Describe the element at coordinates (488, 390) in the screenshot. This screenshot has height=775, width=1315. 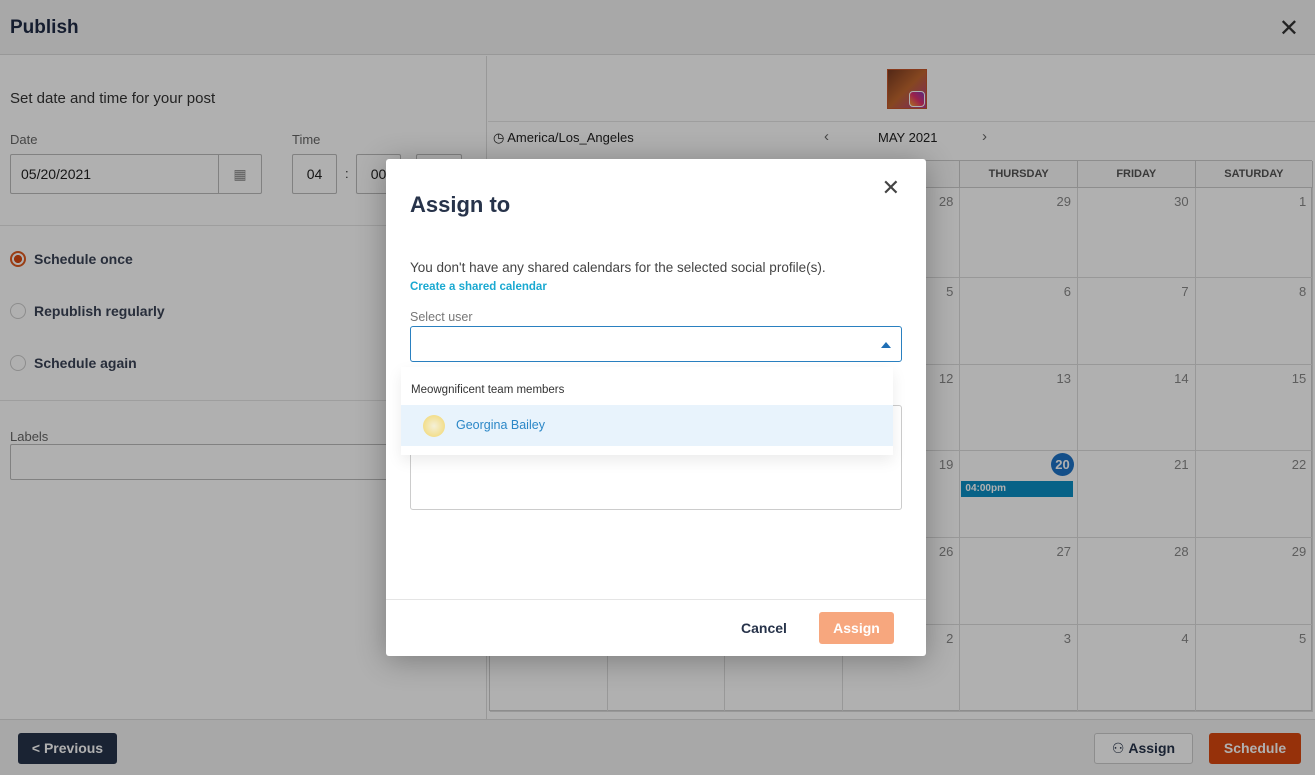
I see `dropdown-group-header: Meowgnificent team members` at that location.